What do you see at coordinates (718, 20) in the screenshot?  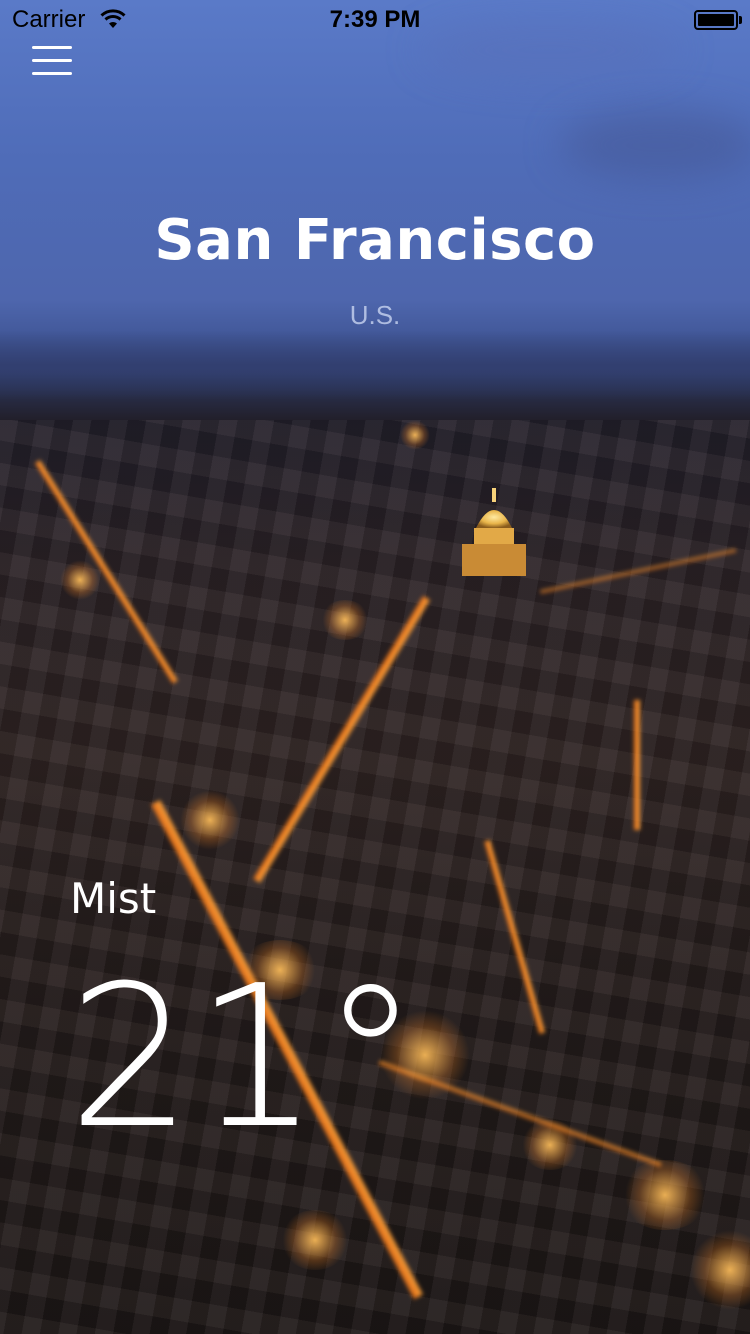 I see `battery-icon` at bounding box center [718, 20].